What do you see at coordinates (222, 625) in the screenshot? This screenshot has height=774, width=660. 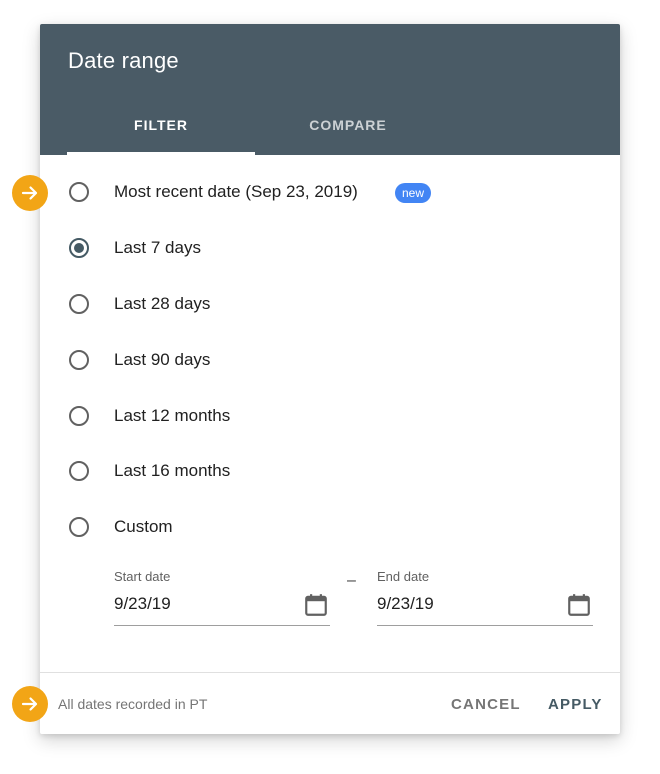 I see `start-date-underline` at bounding box center [222, 625].